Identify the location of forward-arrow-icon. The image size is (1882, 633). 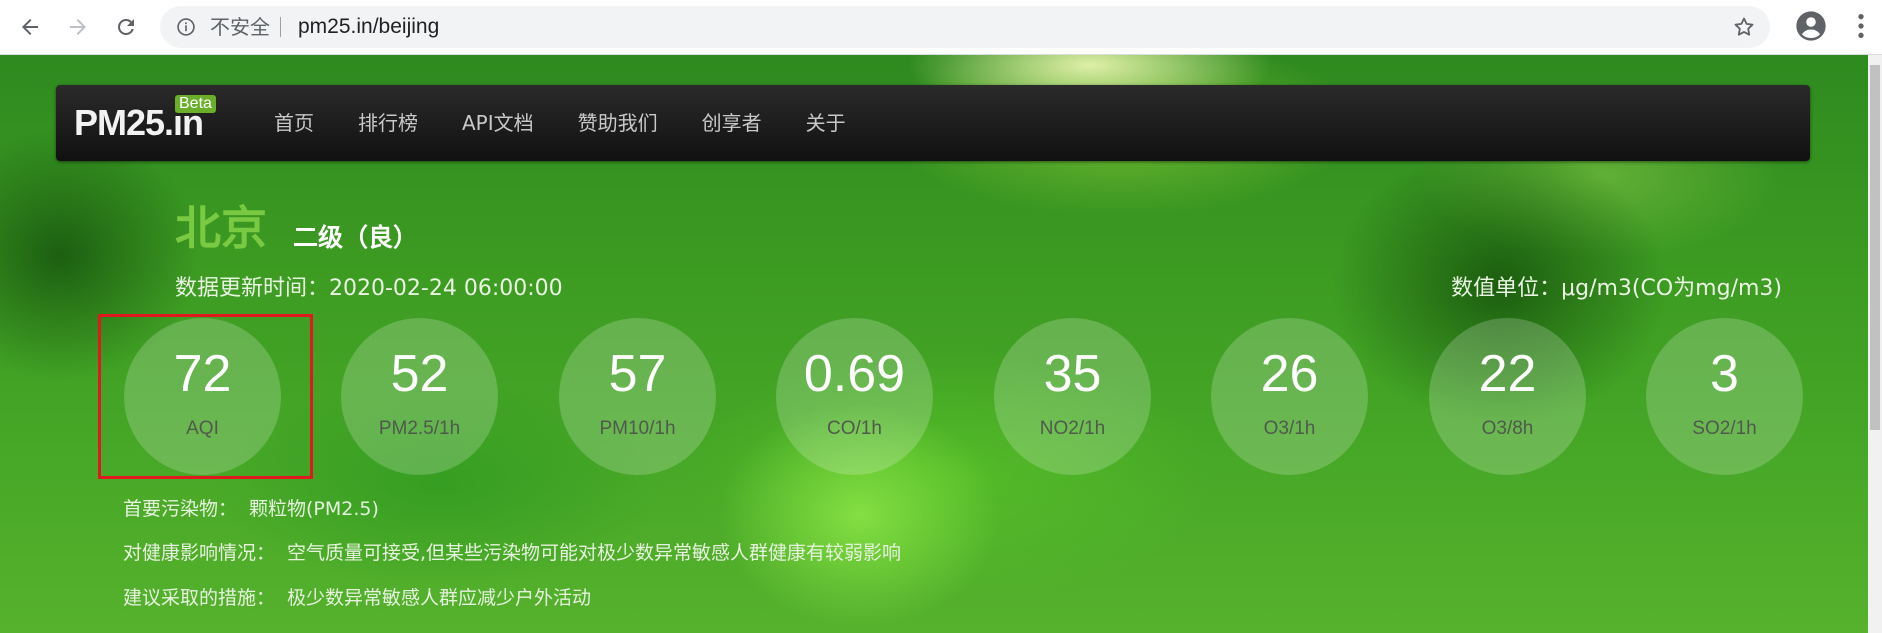
(78, 27).